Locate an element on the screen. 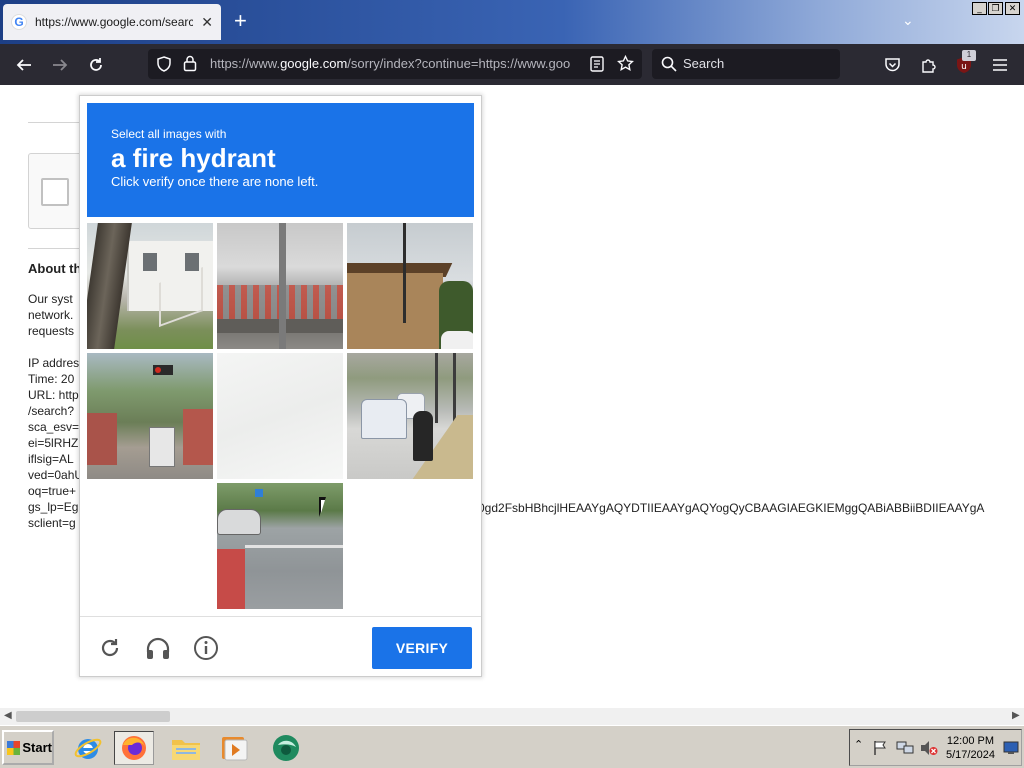  bookmark-star-icon is located at coordinates (625, 63).